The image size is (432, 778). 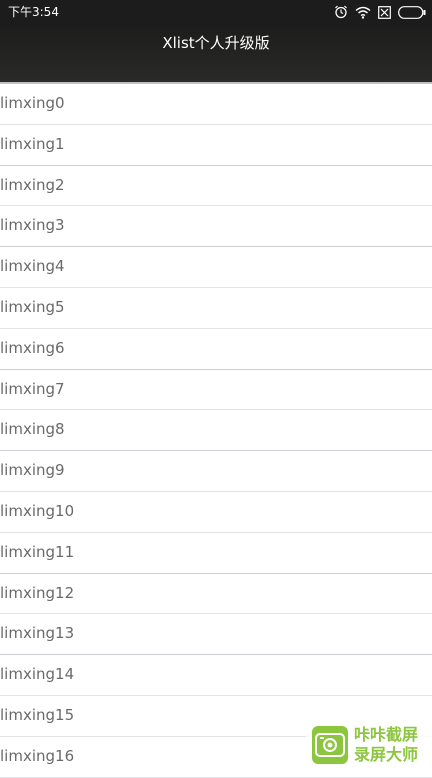 What do you see at coordinates (384, 12) in the screenshot?
I see `sim-off-icon` at bounding box center [384, 12].